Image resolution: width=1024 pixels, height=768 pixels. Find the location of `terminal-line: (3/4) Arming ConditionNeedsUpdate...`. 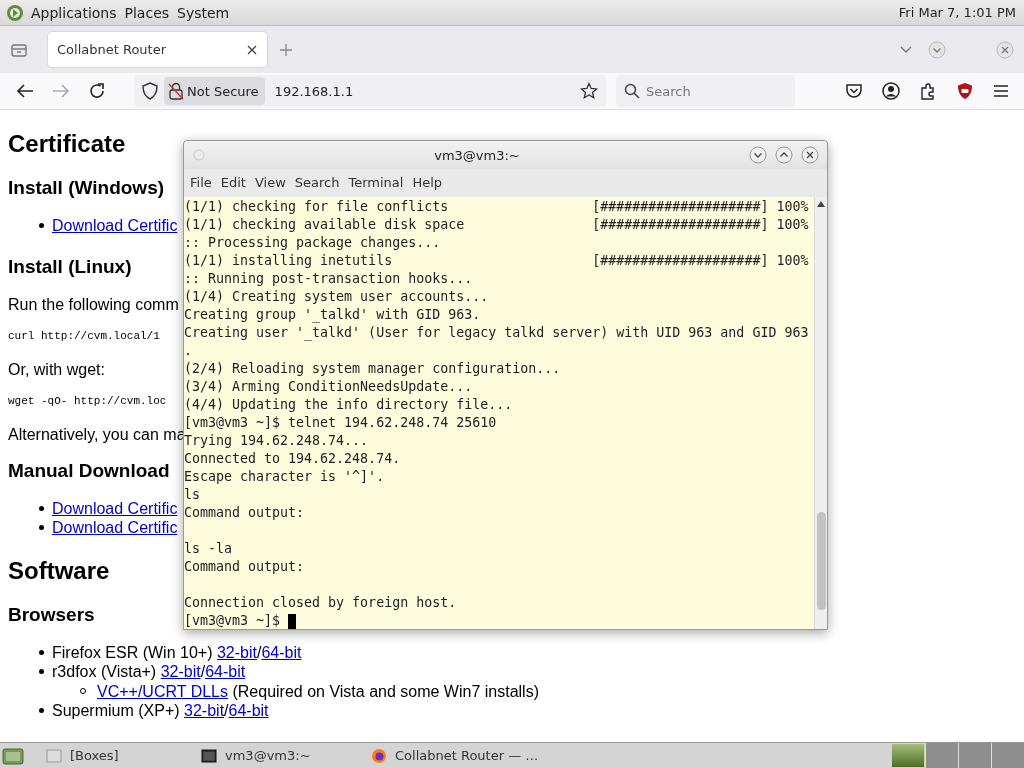

terminal-line: (3/4) Arming ConditionNeedsUpdate... is located at coordinates (329, 387).